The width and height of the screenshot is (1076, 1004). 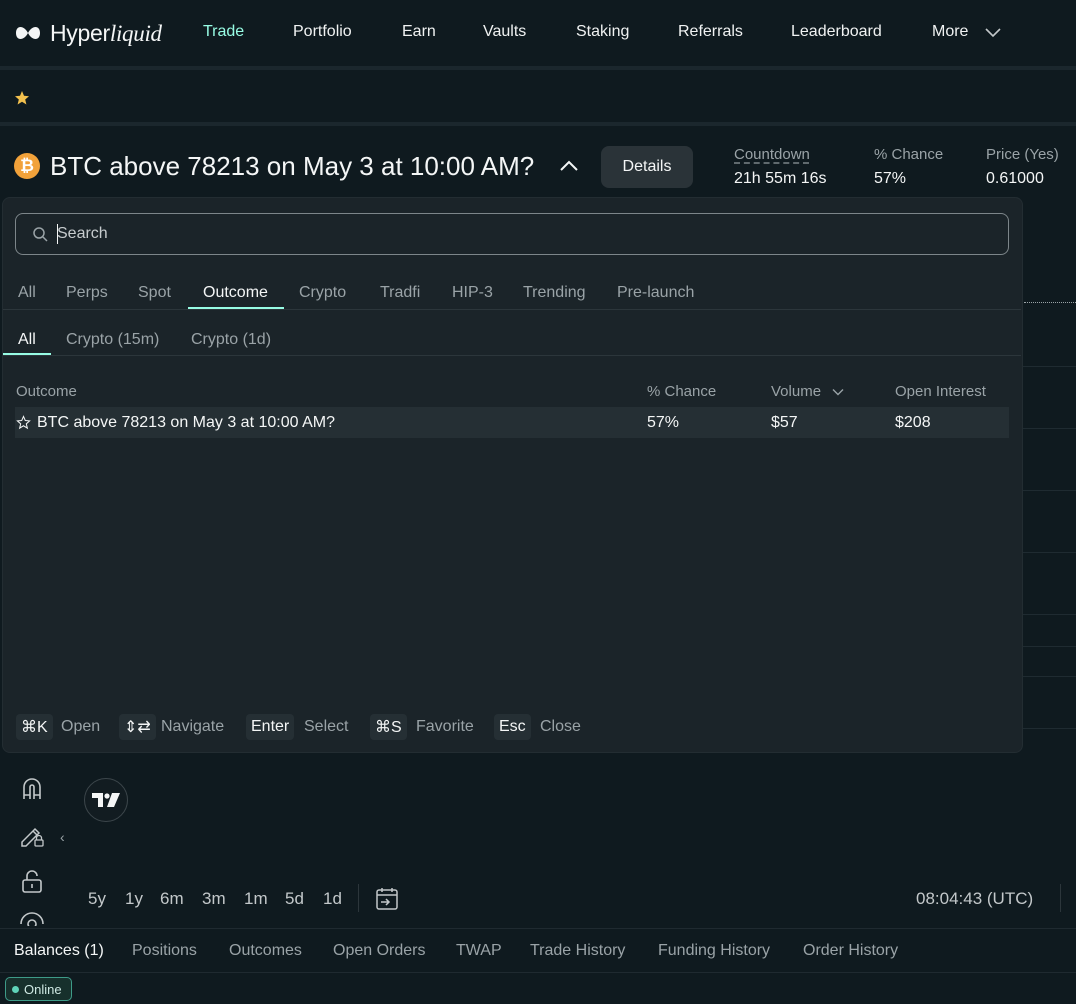 I want to click on range-1m-button: 1m, so click(x=256, y=899).